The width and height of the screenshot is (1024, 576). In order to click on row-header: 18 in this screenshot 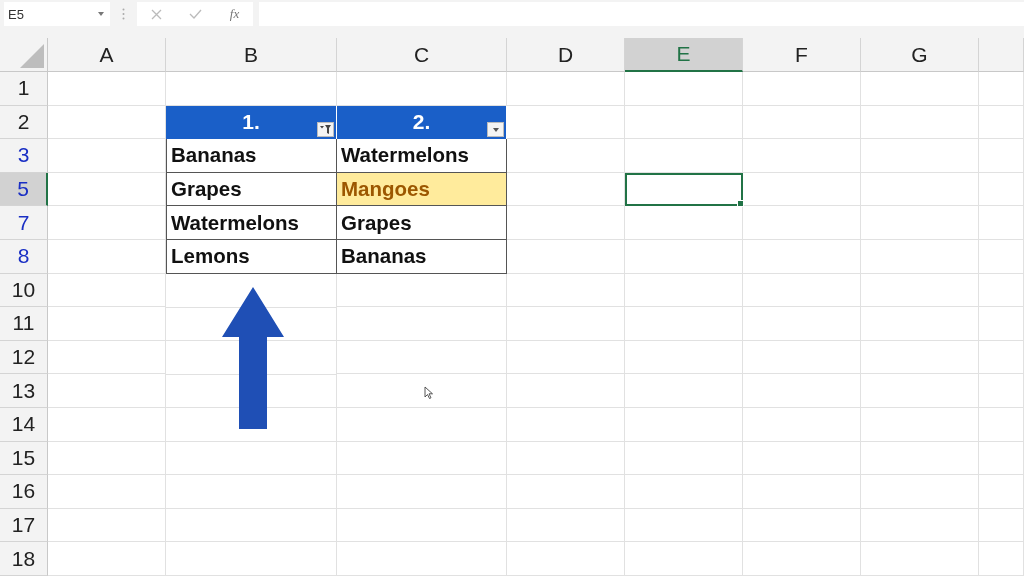, I will do `click(24, 559)`.